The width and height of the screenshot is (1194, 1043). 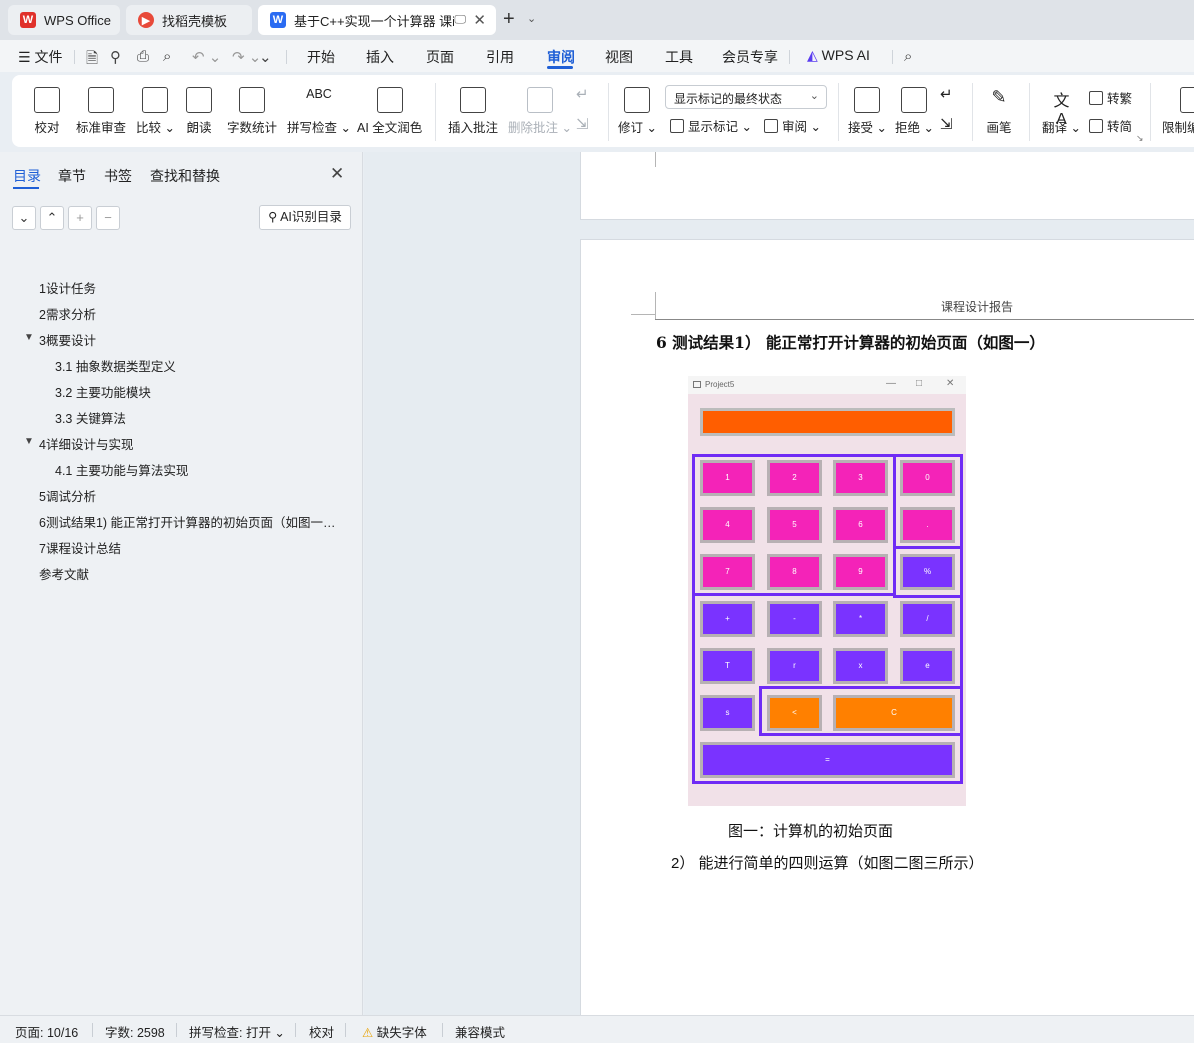 What do you see at coordinates (540, 111) in the screenshot?
I see `delete-comment-button: 删除批注 ⌄` at bounding box center [540, 111].